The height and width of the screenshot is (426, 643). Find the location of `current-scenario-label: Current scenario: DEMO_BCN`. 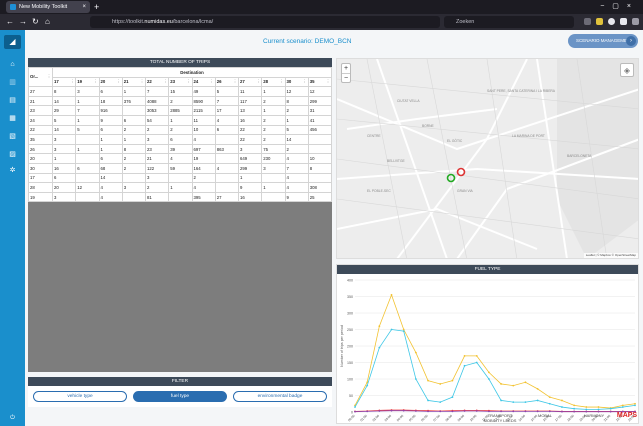

current-scenario-label: Current scenario: DEMO_BCN is located at coordinates (307, 41).